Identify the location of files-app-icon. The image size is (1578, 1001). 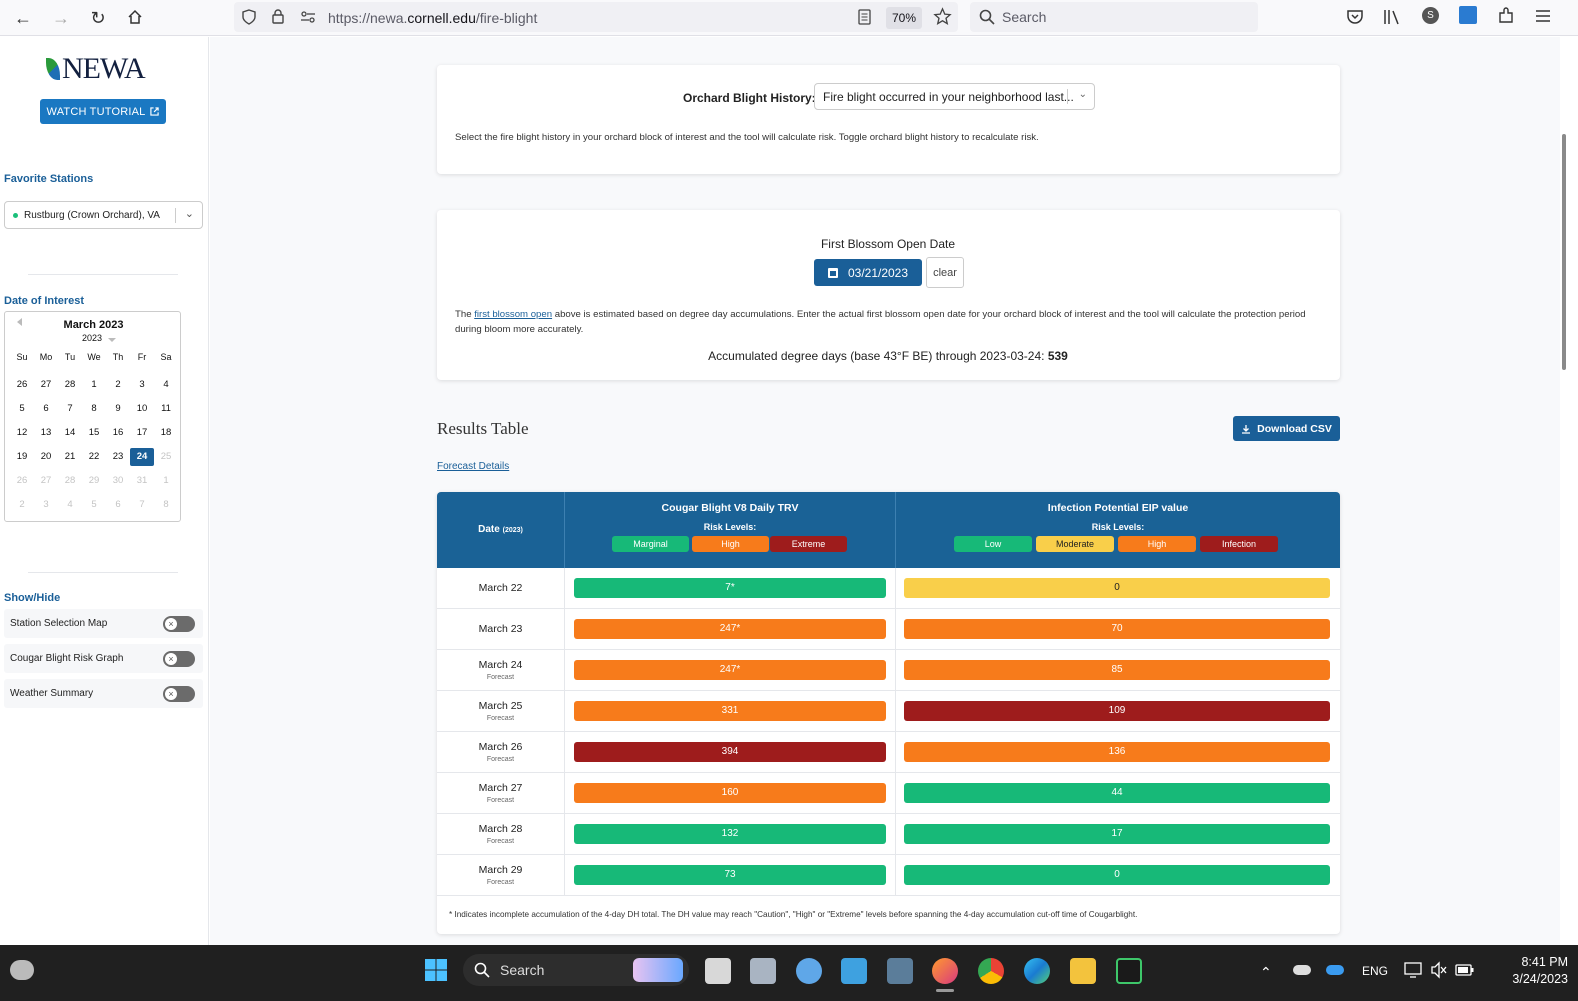
(763, 971).